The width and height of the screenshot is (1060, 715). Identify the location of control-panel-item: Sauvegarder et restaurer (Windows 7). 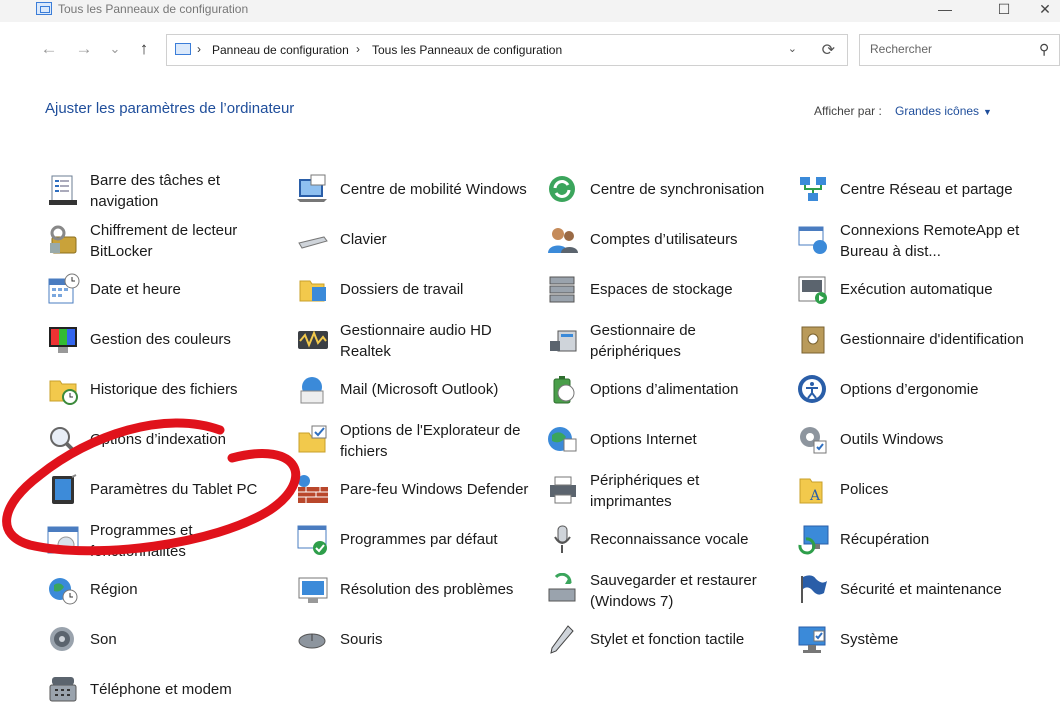
(660, 590).